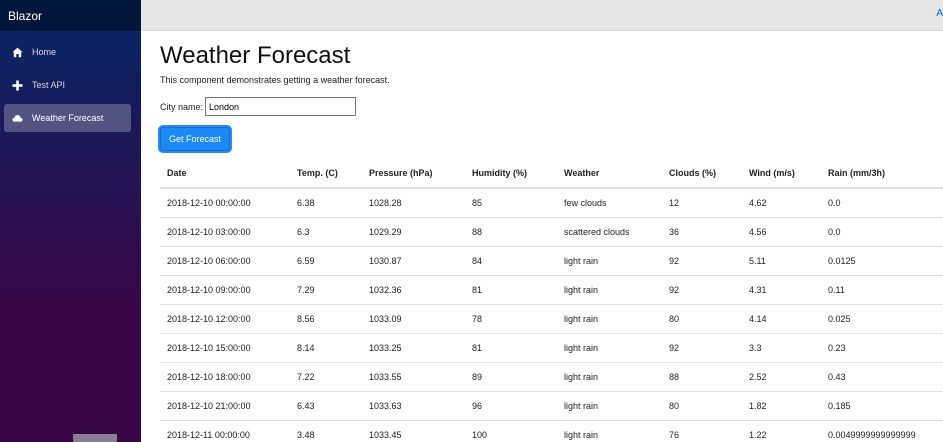 The height and width of the screenshot is (442, 943). Describe the element at coordinates (49, 85) in the screenshot. I see `sidebar-item-label: Test API` at that location.